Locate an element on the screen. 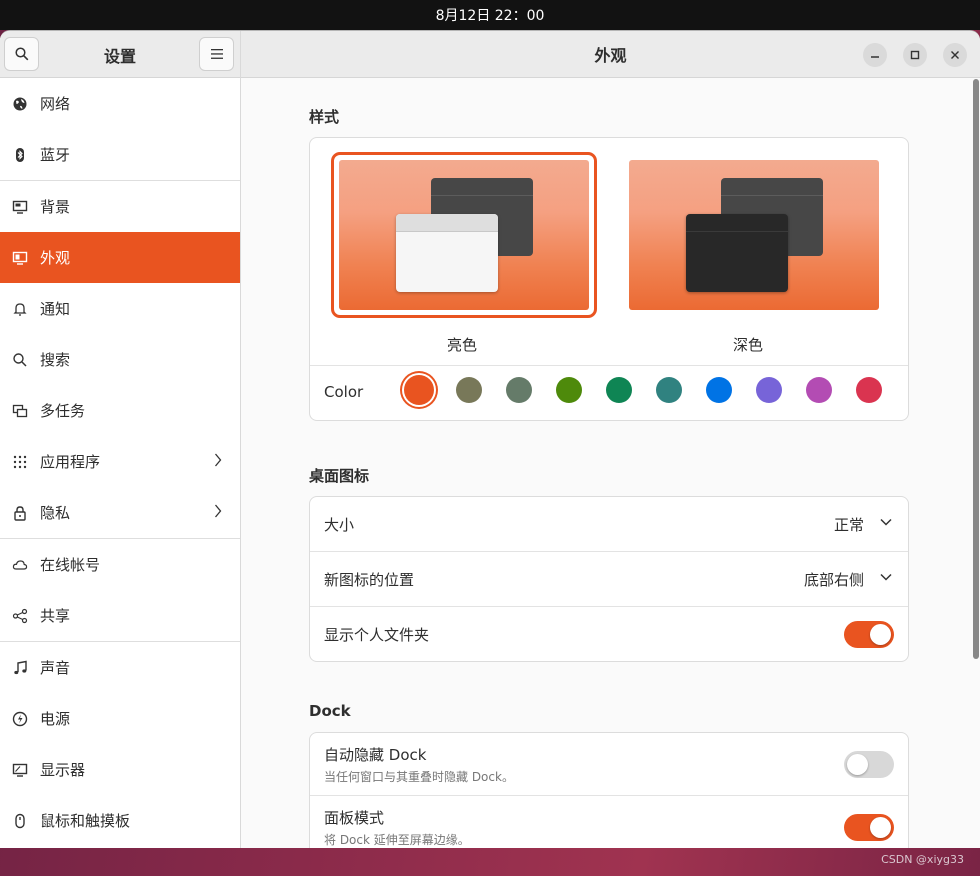 Image resolution: width=980 pixels, height=876 pixels. sidebar-item: 应用程序 is located at coordinates (120, 461).